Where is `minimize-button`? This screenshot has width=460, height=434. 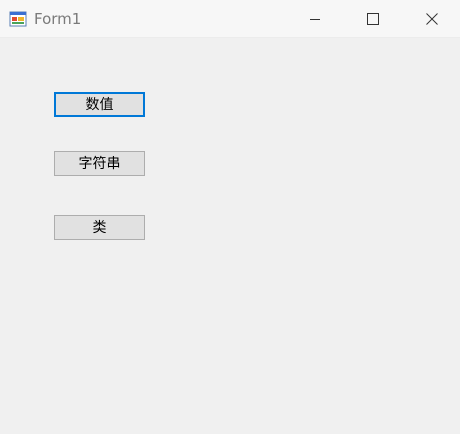
minimize-button is located at coordinates (315, 19).